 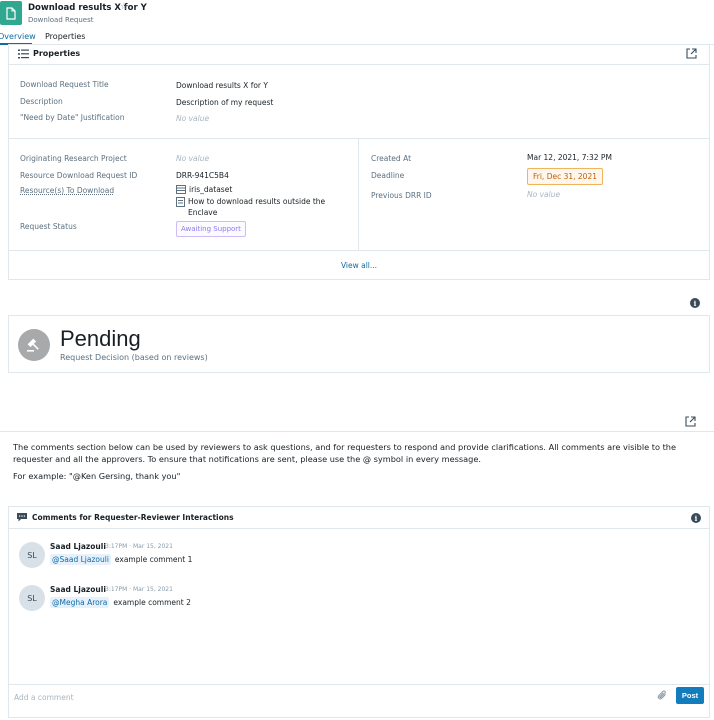 What do you see at coordinates (72, 117) in the screenshot?
I see `justification-label: "Need by Date" Justification` at bounding box center [72, 117].